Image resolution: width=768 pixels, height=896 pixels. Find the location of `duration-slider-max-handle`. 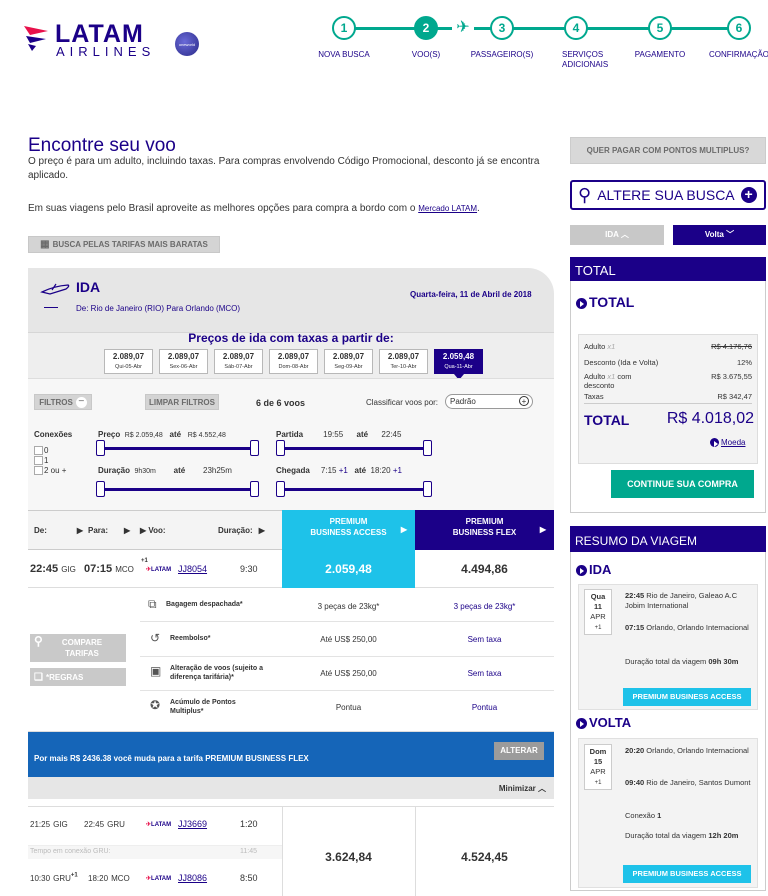

duration-slider-max-handle is located at coordinates (254, 489).